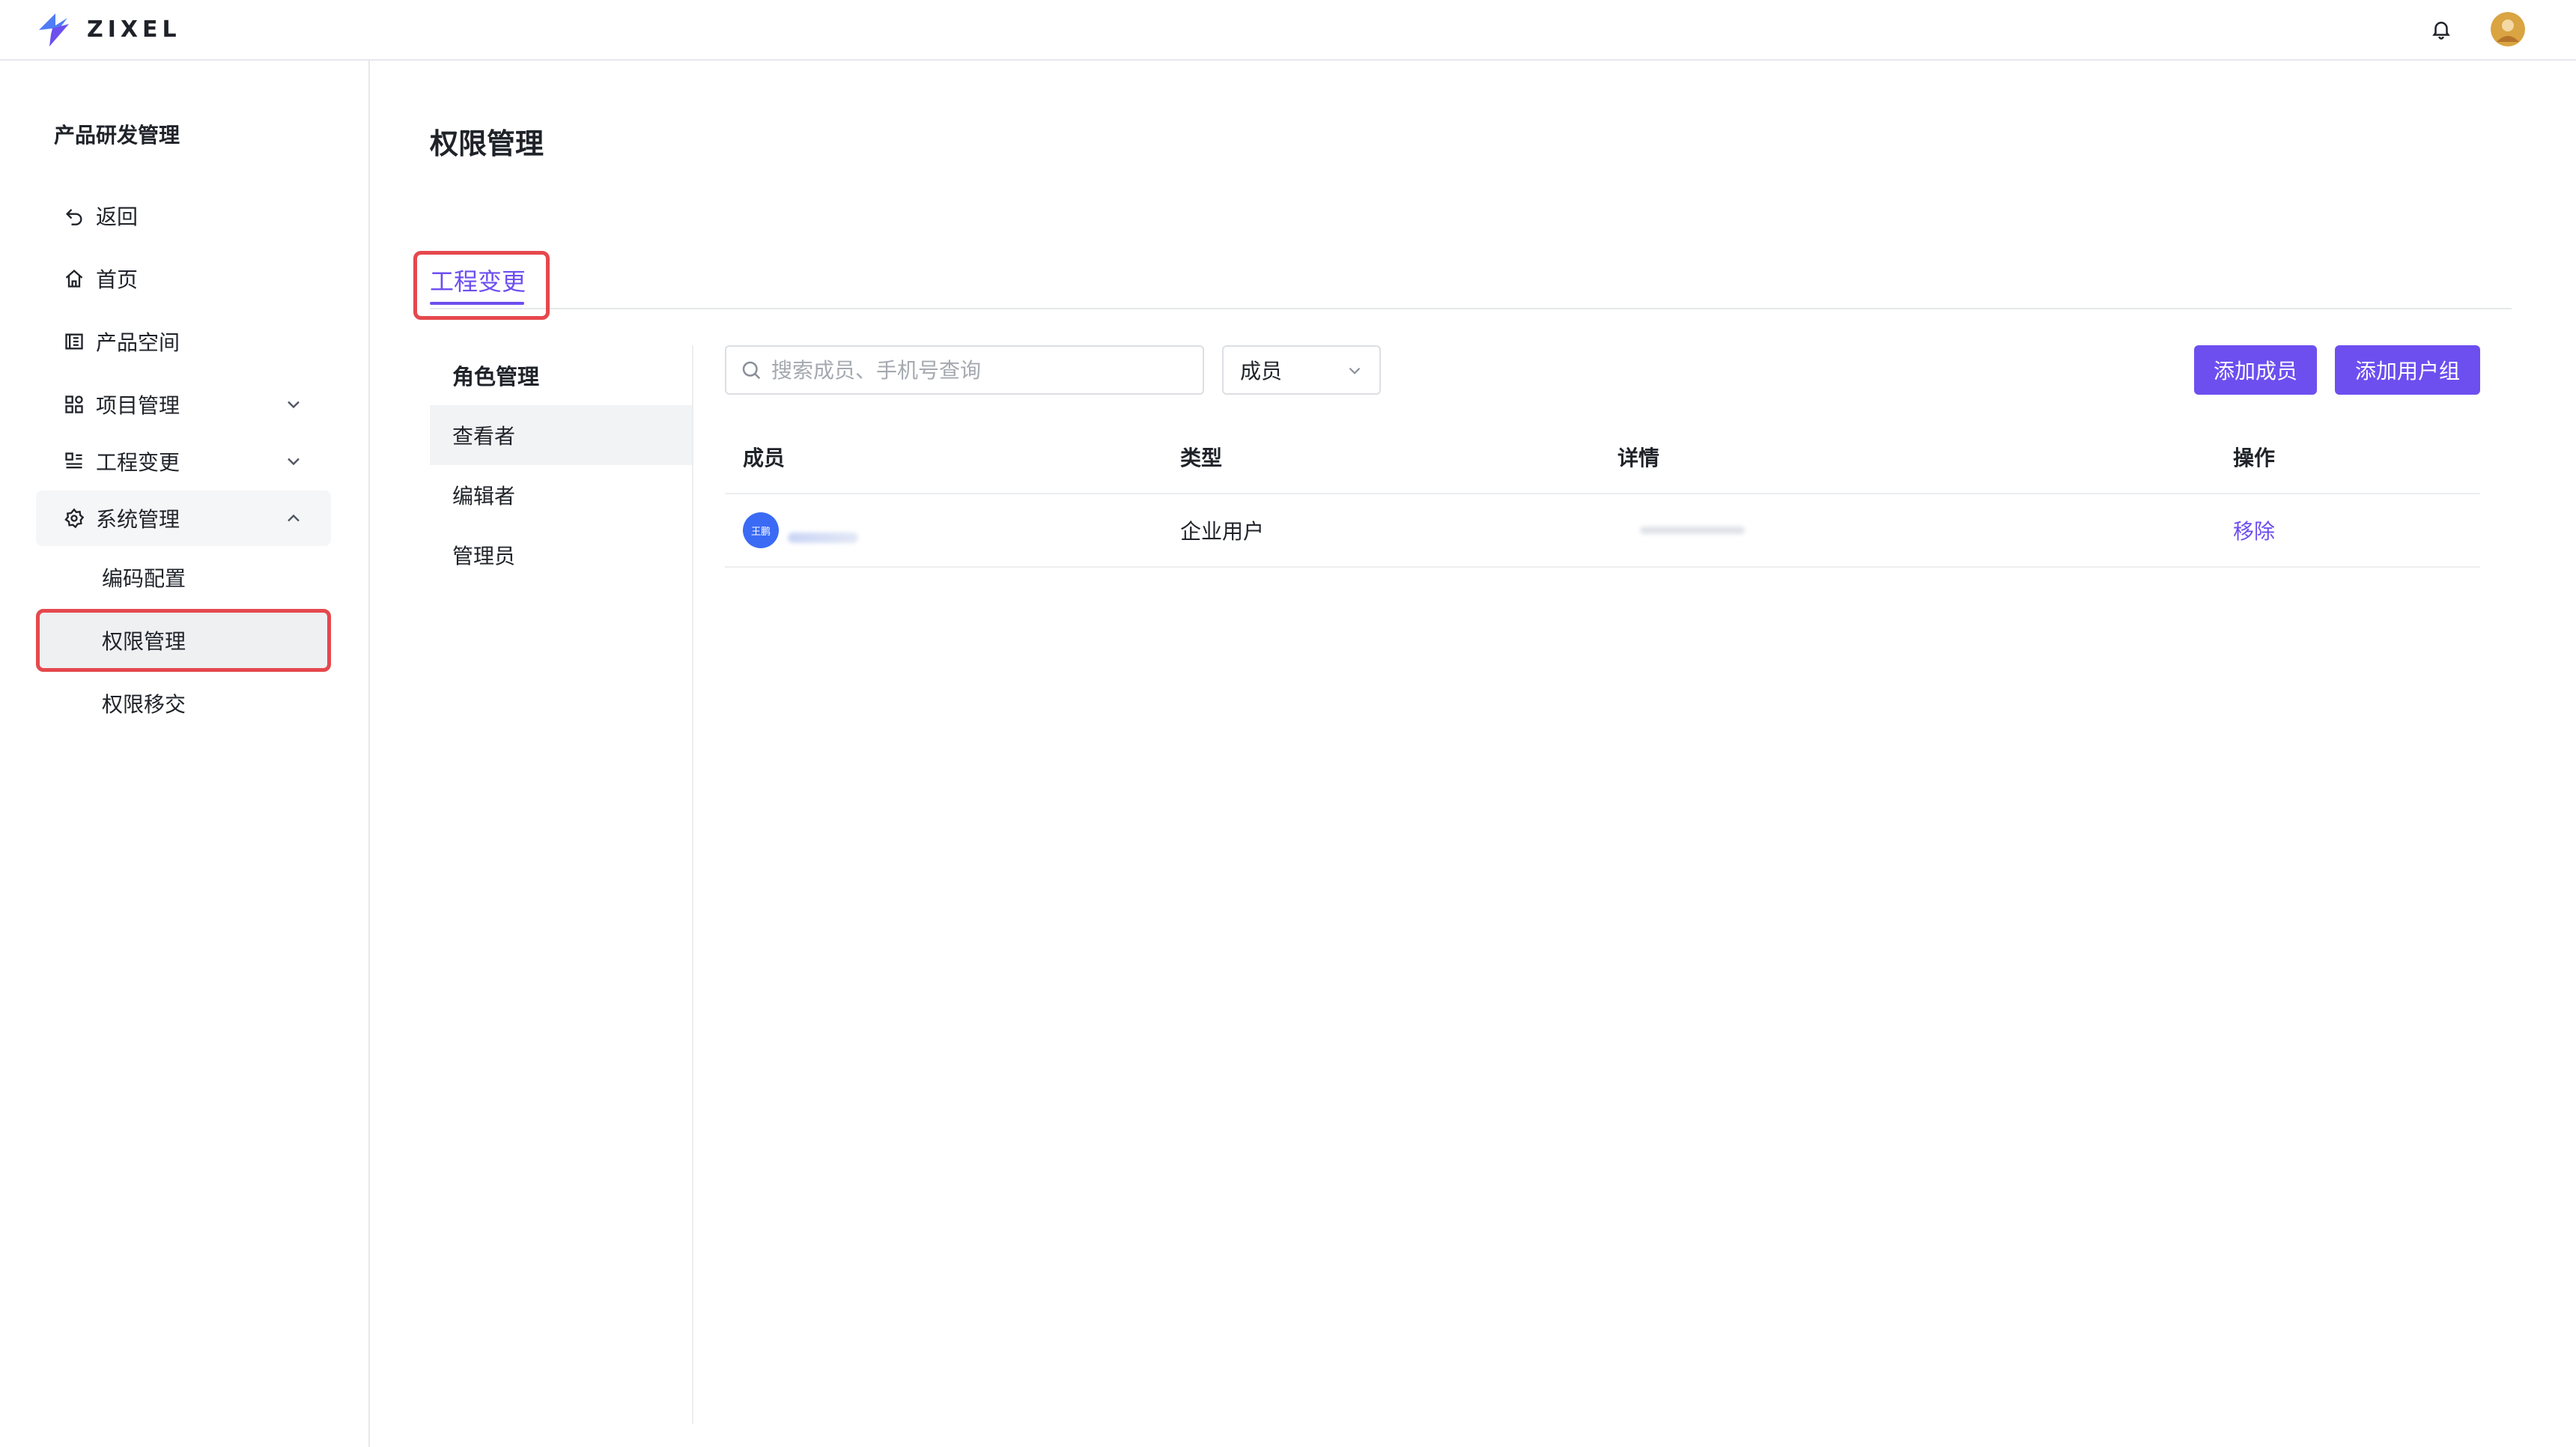 The height and width of the screenshot is (1447, 2576). What do you see at coordinates (1288, 30) in the screenshot?
I see `top-bar: ZIXEL` at bounding box center [1288, 30].